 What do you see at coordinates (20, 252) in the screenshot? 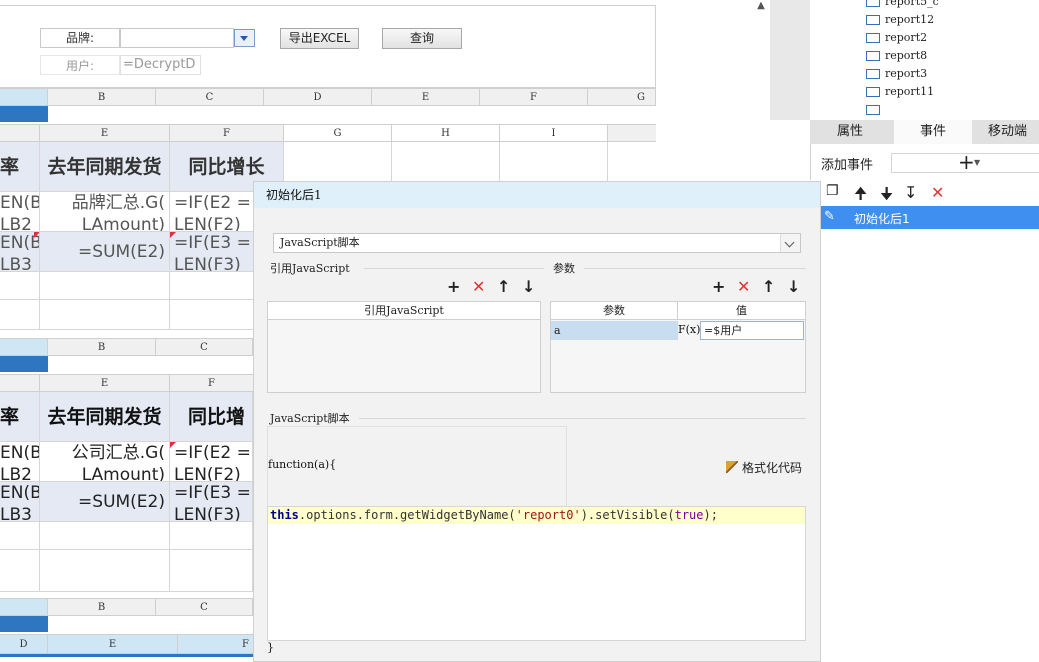
I see `grid1-cell-a3: EN(B LB3` at bounding box center [20, 252].